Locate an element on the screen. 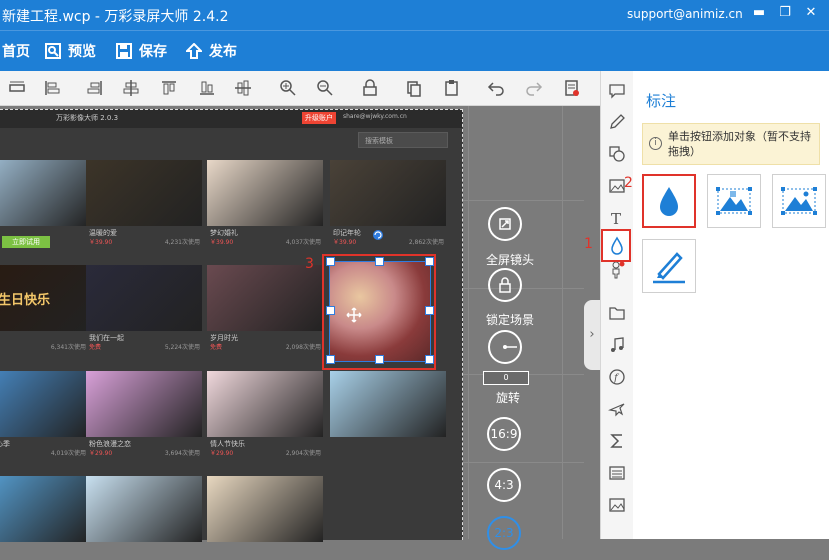 This screenshot has width=829, height=560. list-icon is located at coordinates (617, 473).